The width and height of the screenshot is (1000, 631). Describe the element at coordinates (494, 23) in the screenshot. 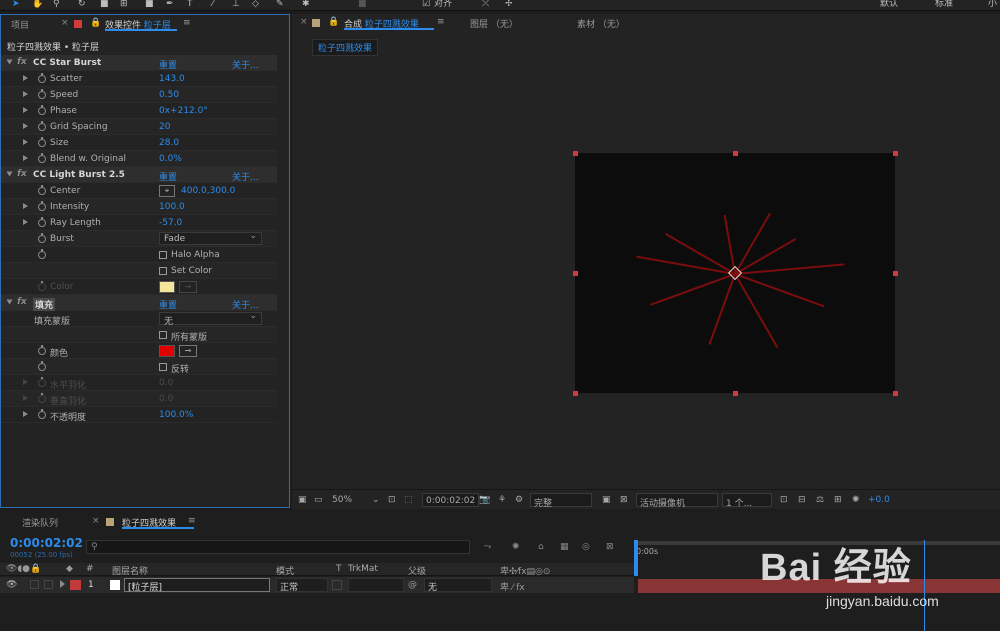

I see `tab-layer: 图层 （无）` at that location.